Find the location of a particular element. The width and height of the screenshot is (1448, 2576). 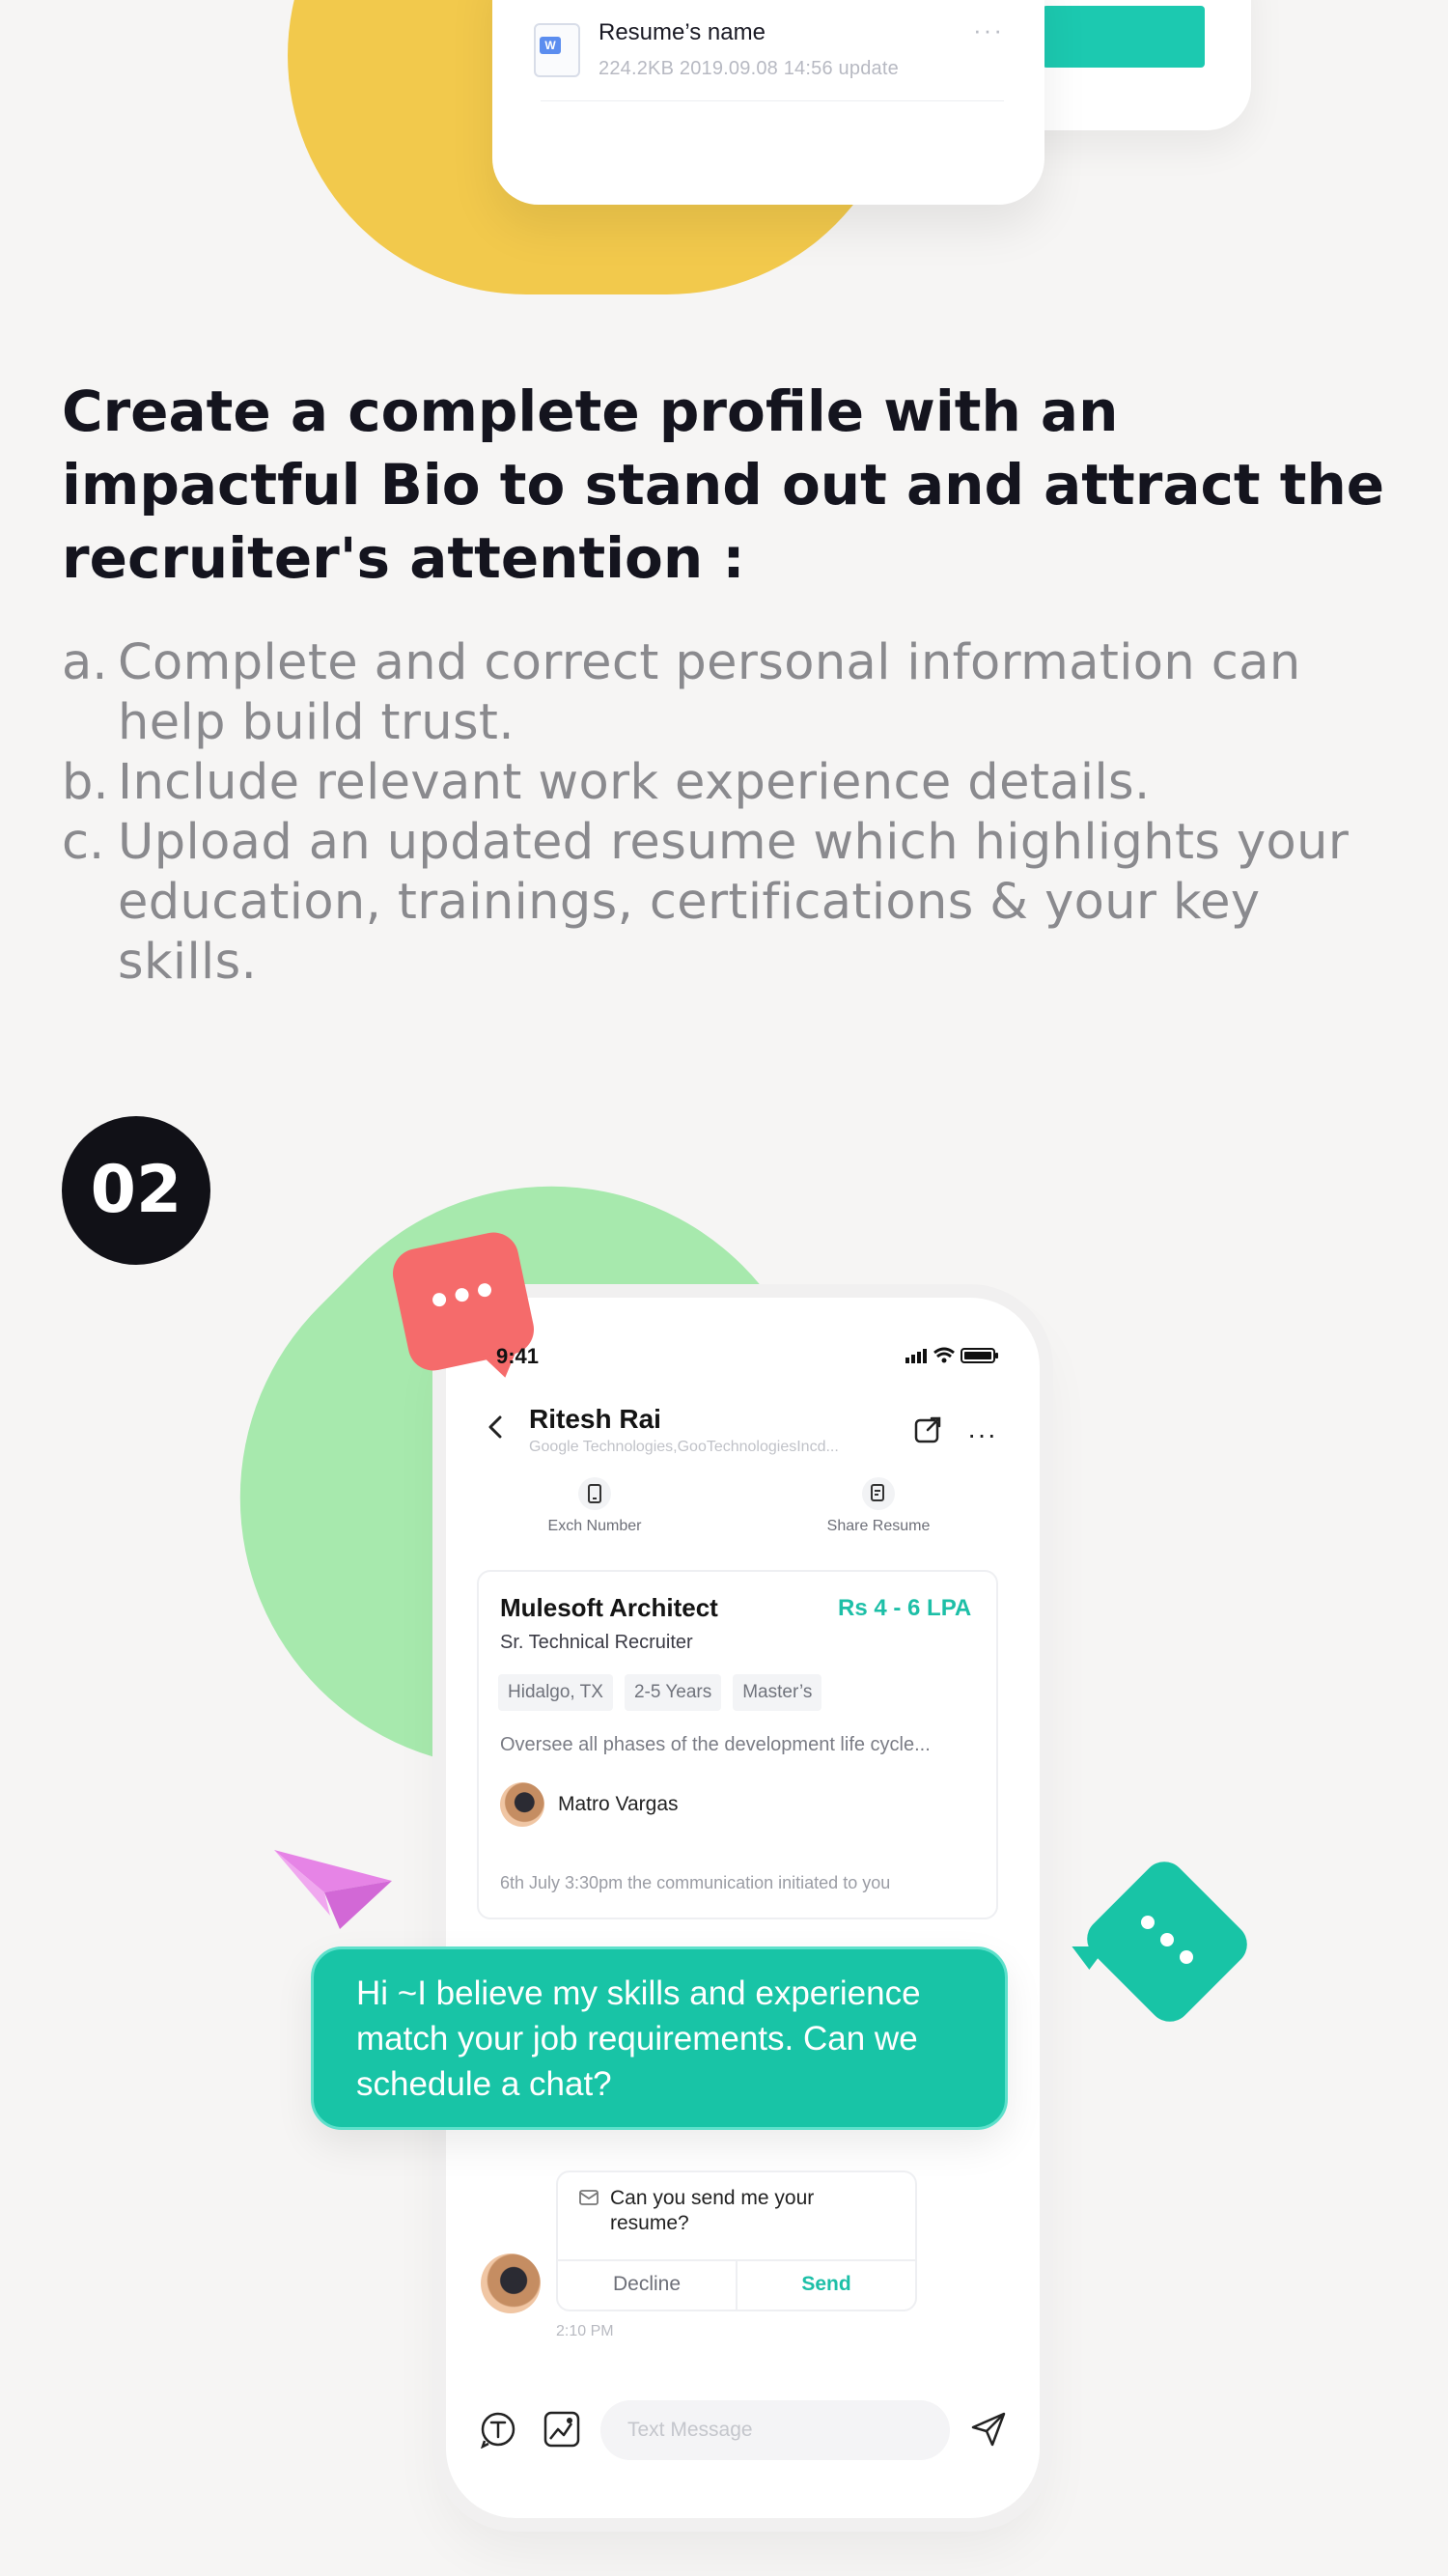

job-tag: 2-5 Years is located at coordinates (673, 1693).